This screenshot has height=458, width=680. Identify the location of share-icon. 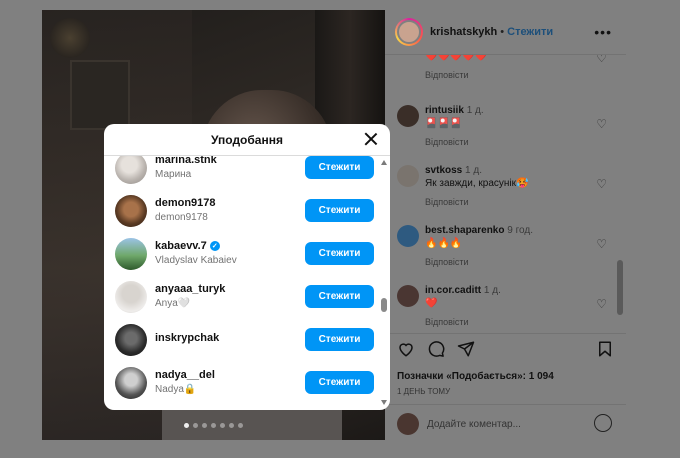
(466, 349).